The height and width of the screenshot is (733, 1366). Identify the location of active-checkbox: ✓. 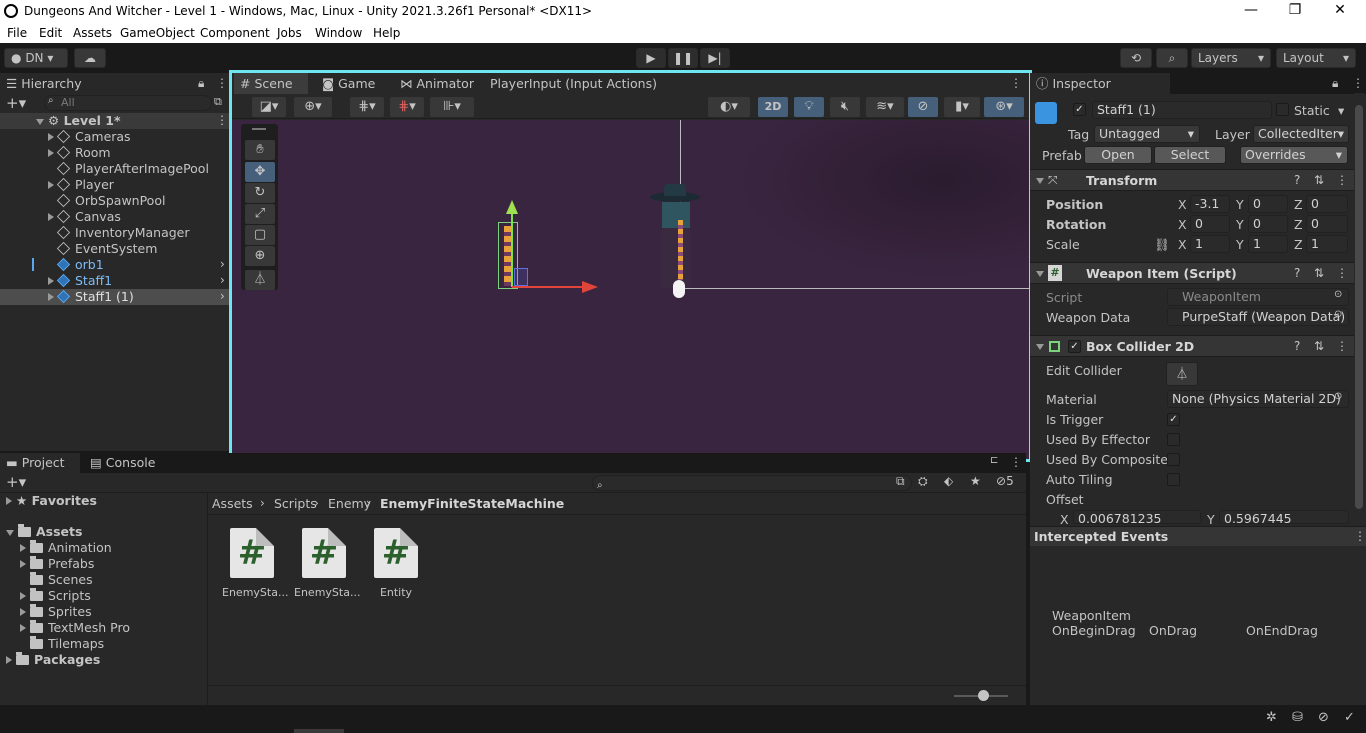
(1079, 109).